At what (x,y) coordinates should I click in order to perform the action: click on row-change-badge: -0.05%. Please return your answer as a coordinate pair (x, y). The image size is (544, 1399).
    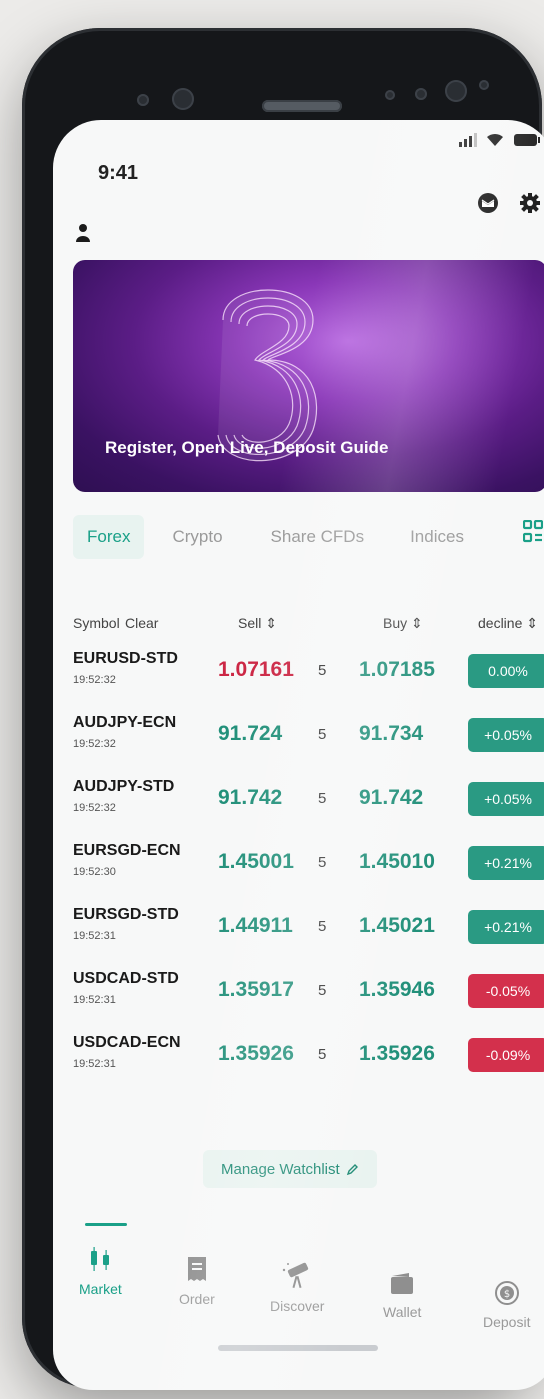
    Looking at the image, I should click on (506, 991).